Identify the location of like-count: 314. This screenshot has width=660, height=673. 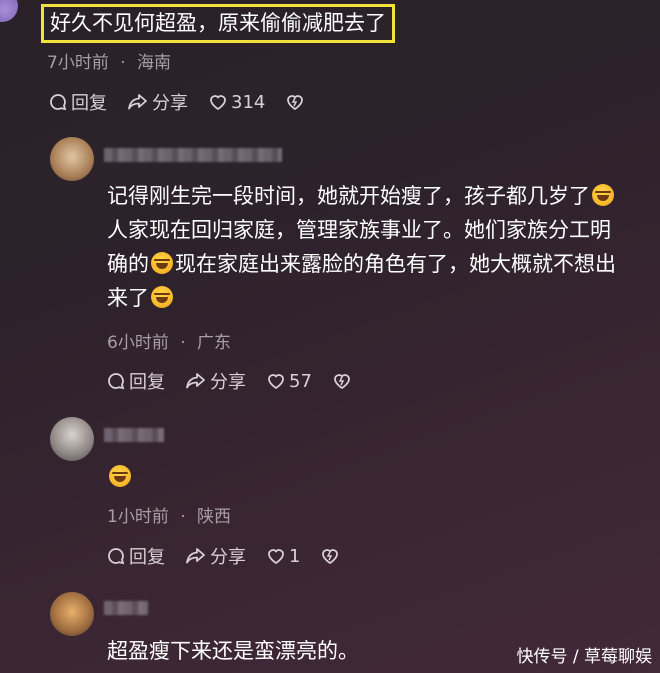
(248, 102).